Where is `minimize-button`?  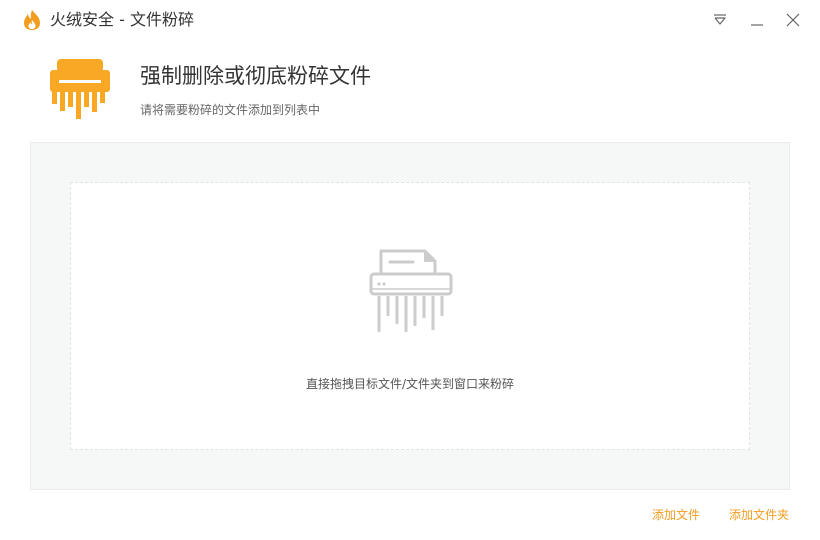 minimize-button is located at coordinates (757, 20).